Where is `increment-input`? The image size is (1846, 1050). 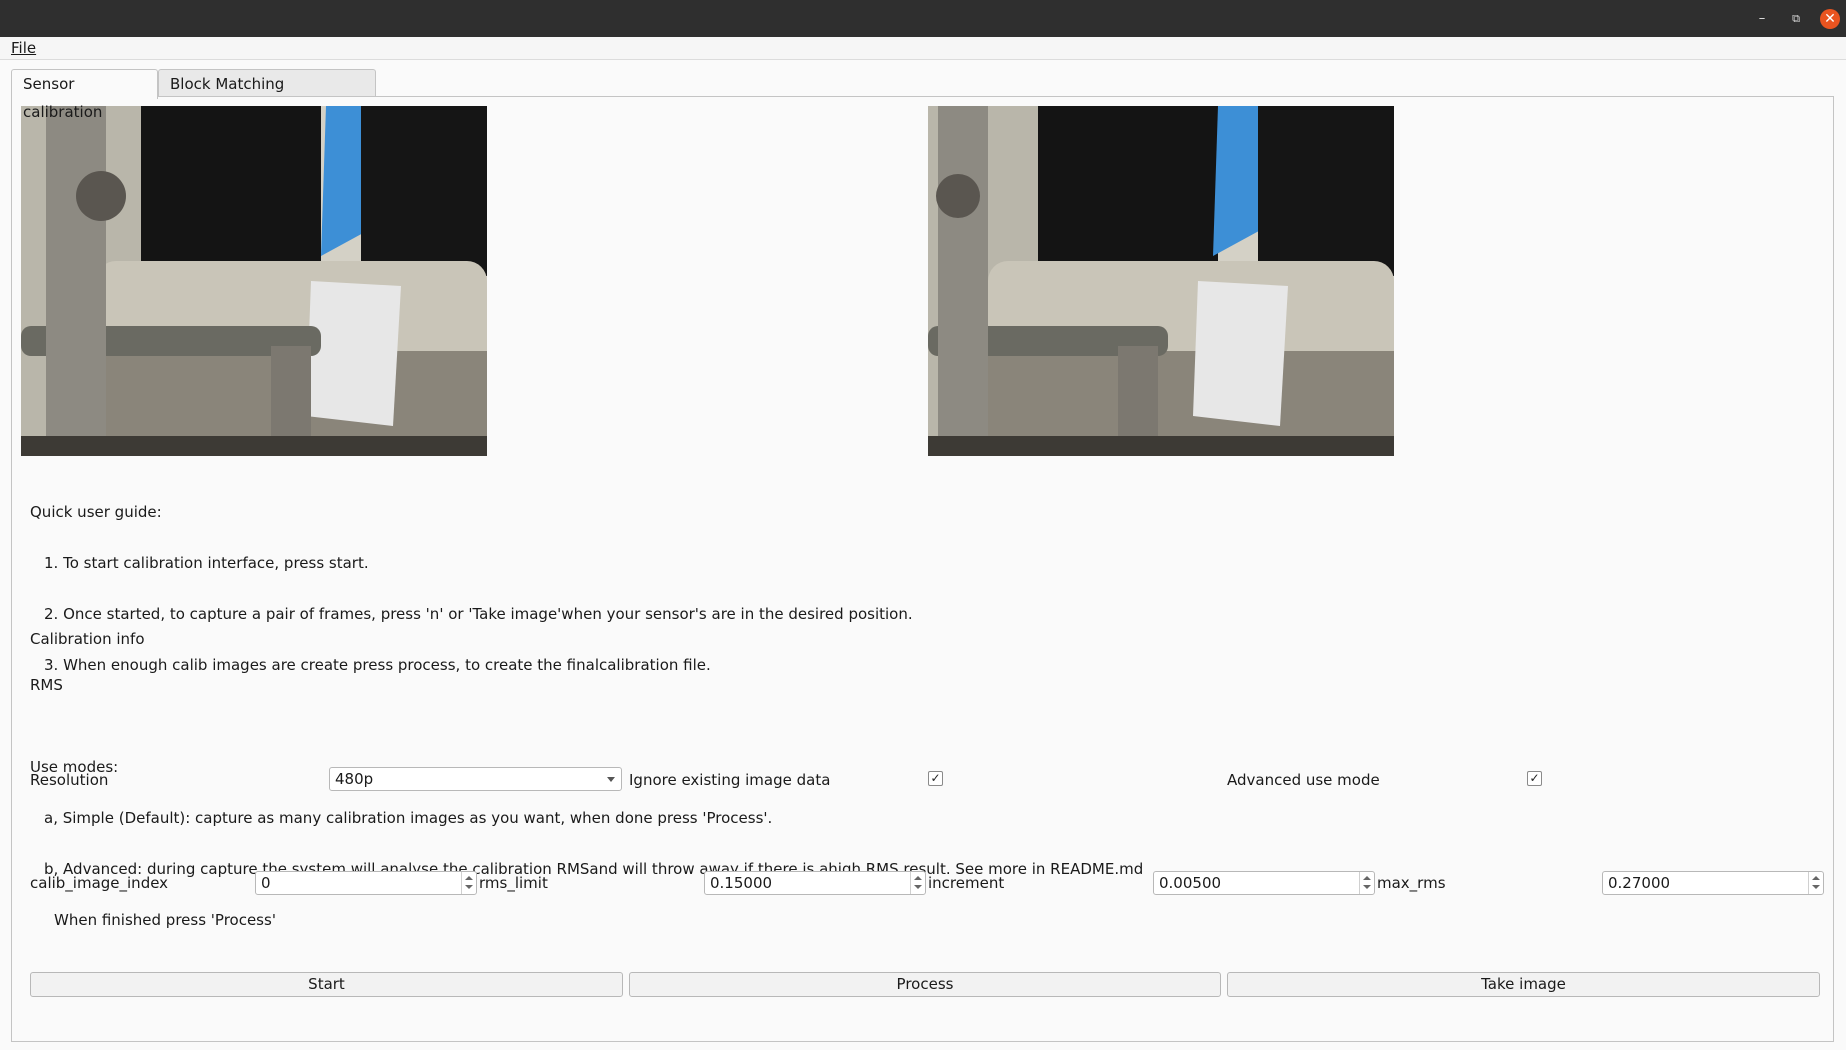
increment-input is located at coordinates (1254, 883).